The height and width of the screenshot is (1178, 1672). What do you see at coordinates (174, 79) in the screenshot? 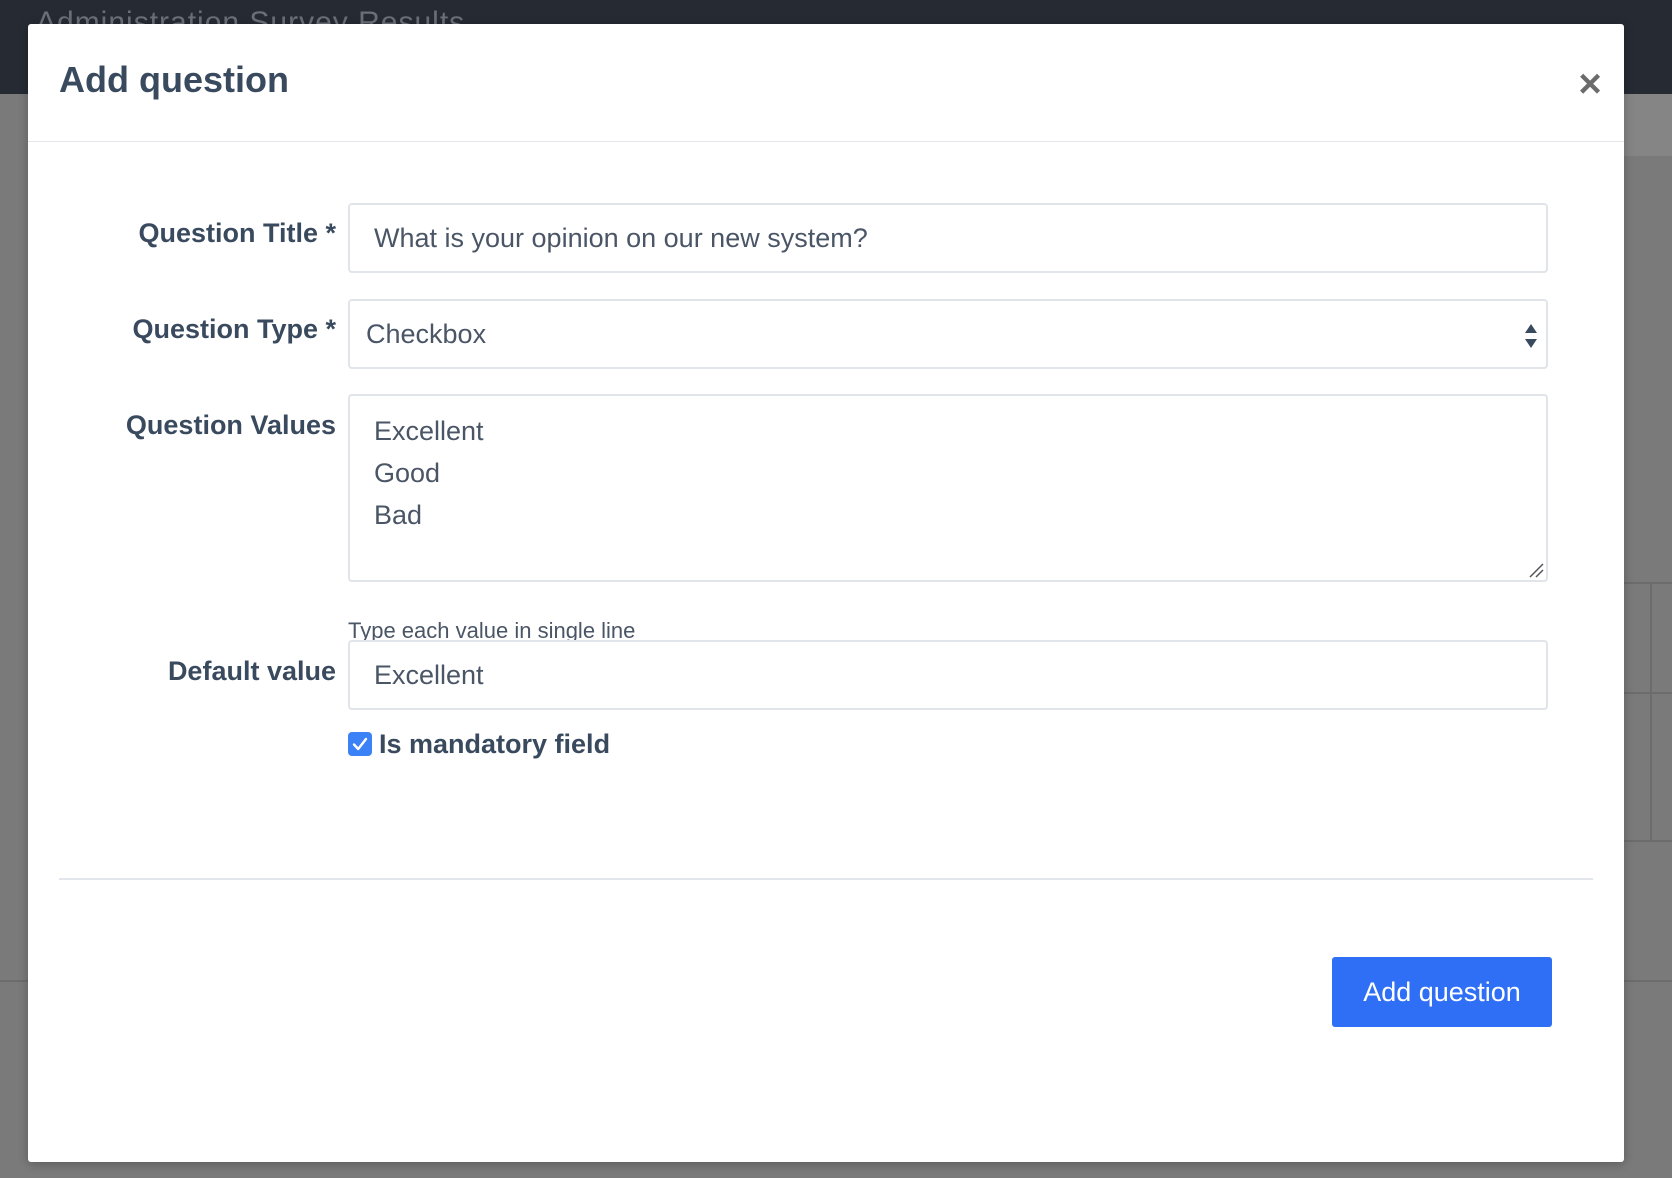
I see `modal-title: Add question` at bounding box center [174, 79].